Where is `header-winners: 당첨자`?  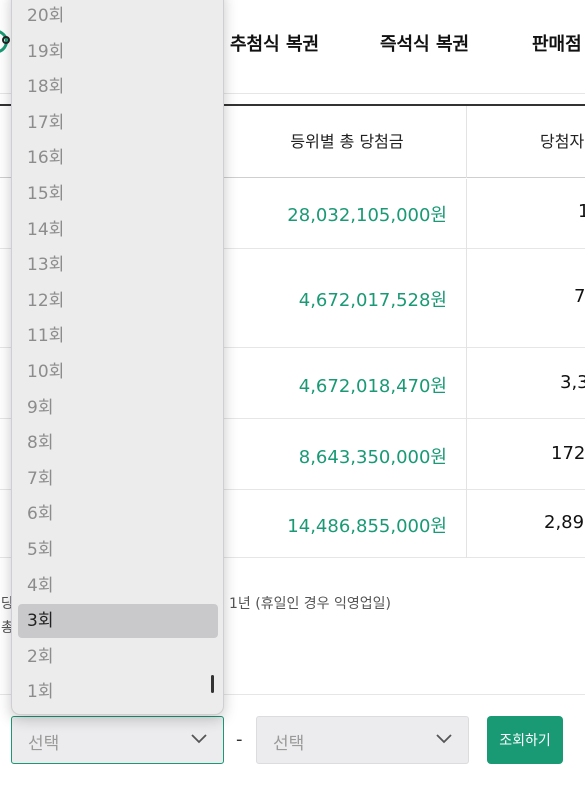 header-winners: 당첨자 is located at coordinates (562, 141).